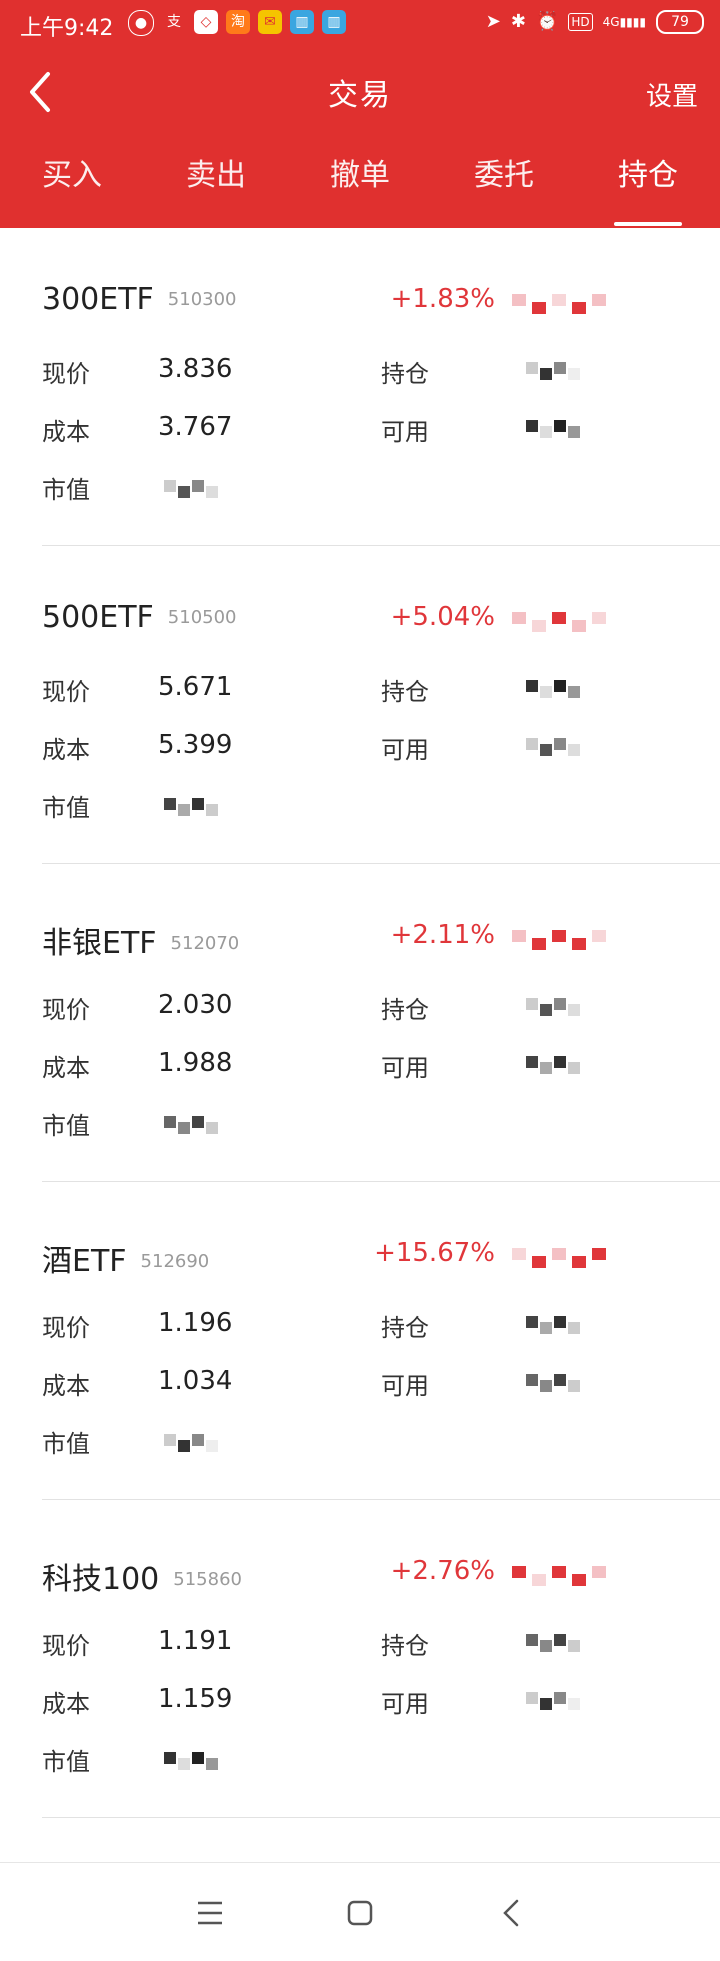 The image size is (720, 1961). What do you see at coordinates (84, 1261) in the screenshot?
I see `fund-name-text: 酒ETF` at bounding box center [84, 1261].